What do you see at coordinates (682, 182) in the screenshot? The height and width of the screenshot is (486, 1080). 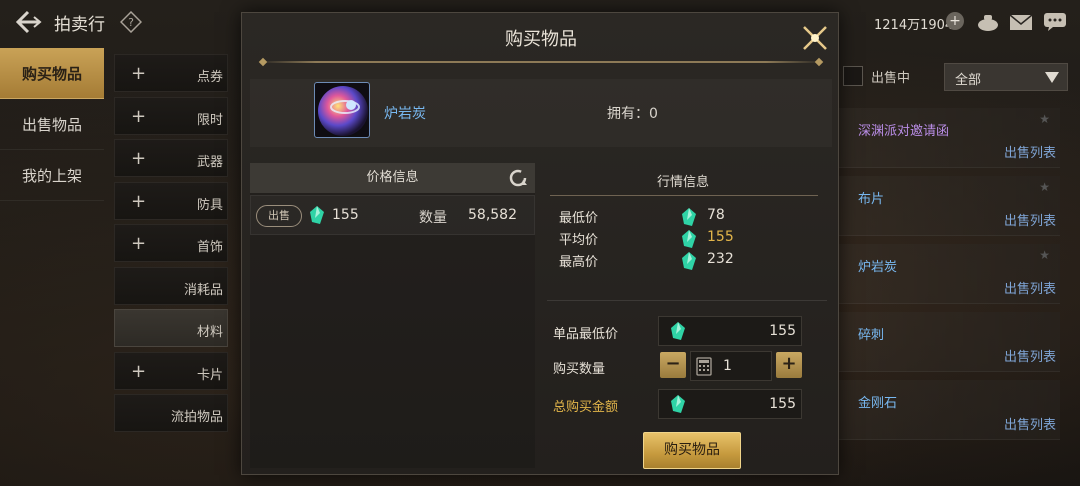 I see `market-info-title: 行情信息` at bounding box center [682, 182].